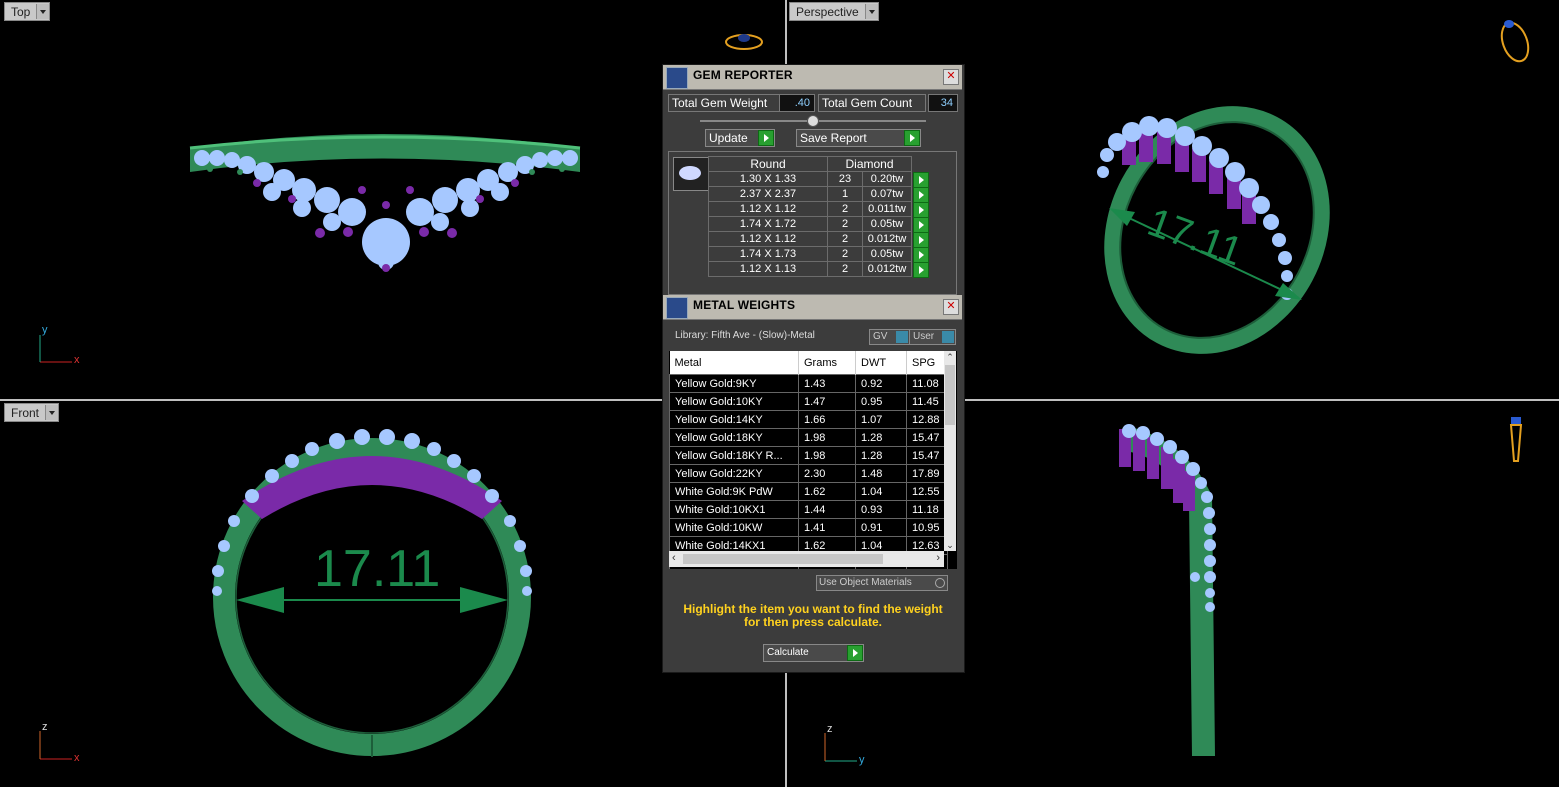  I want to click on chevron-right-icon: ›, so click(938, 558).